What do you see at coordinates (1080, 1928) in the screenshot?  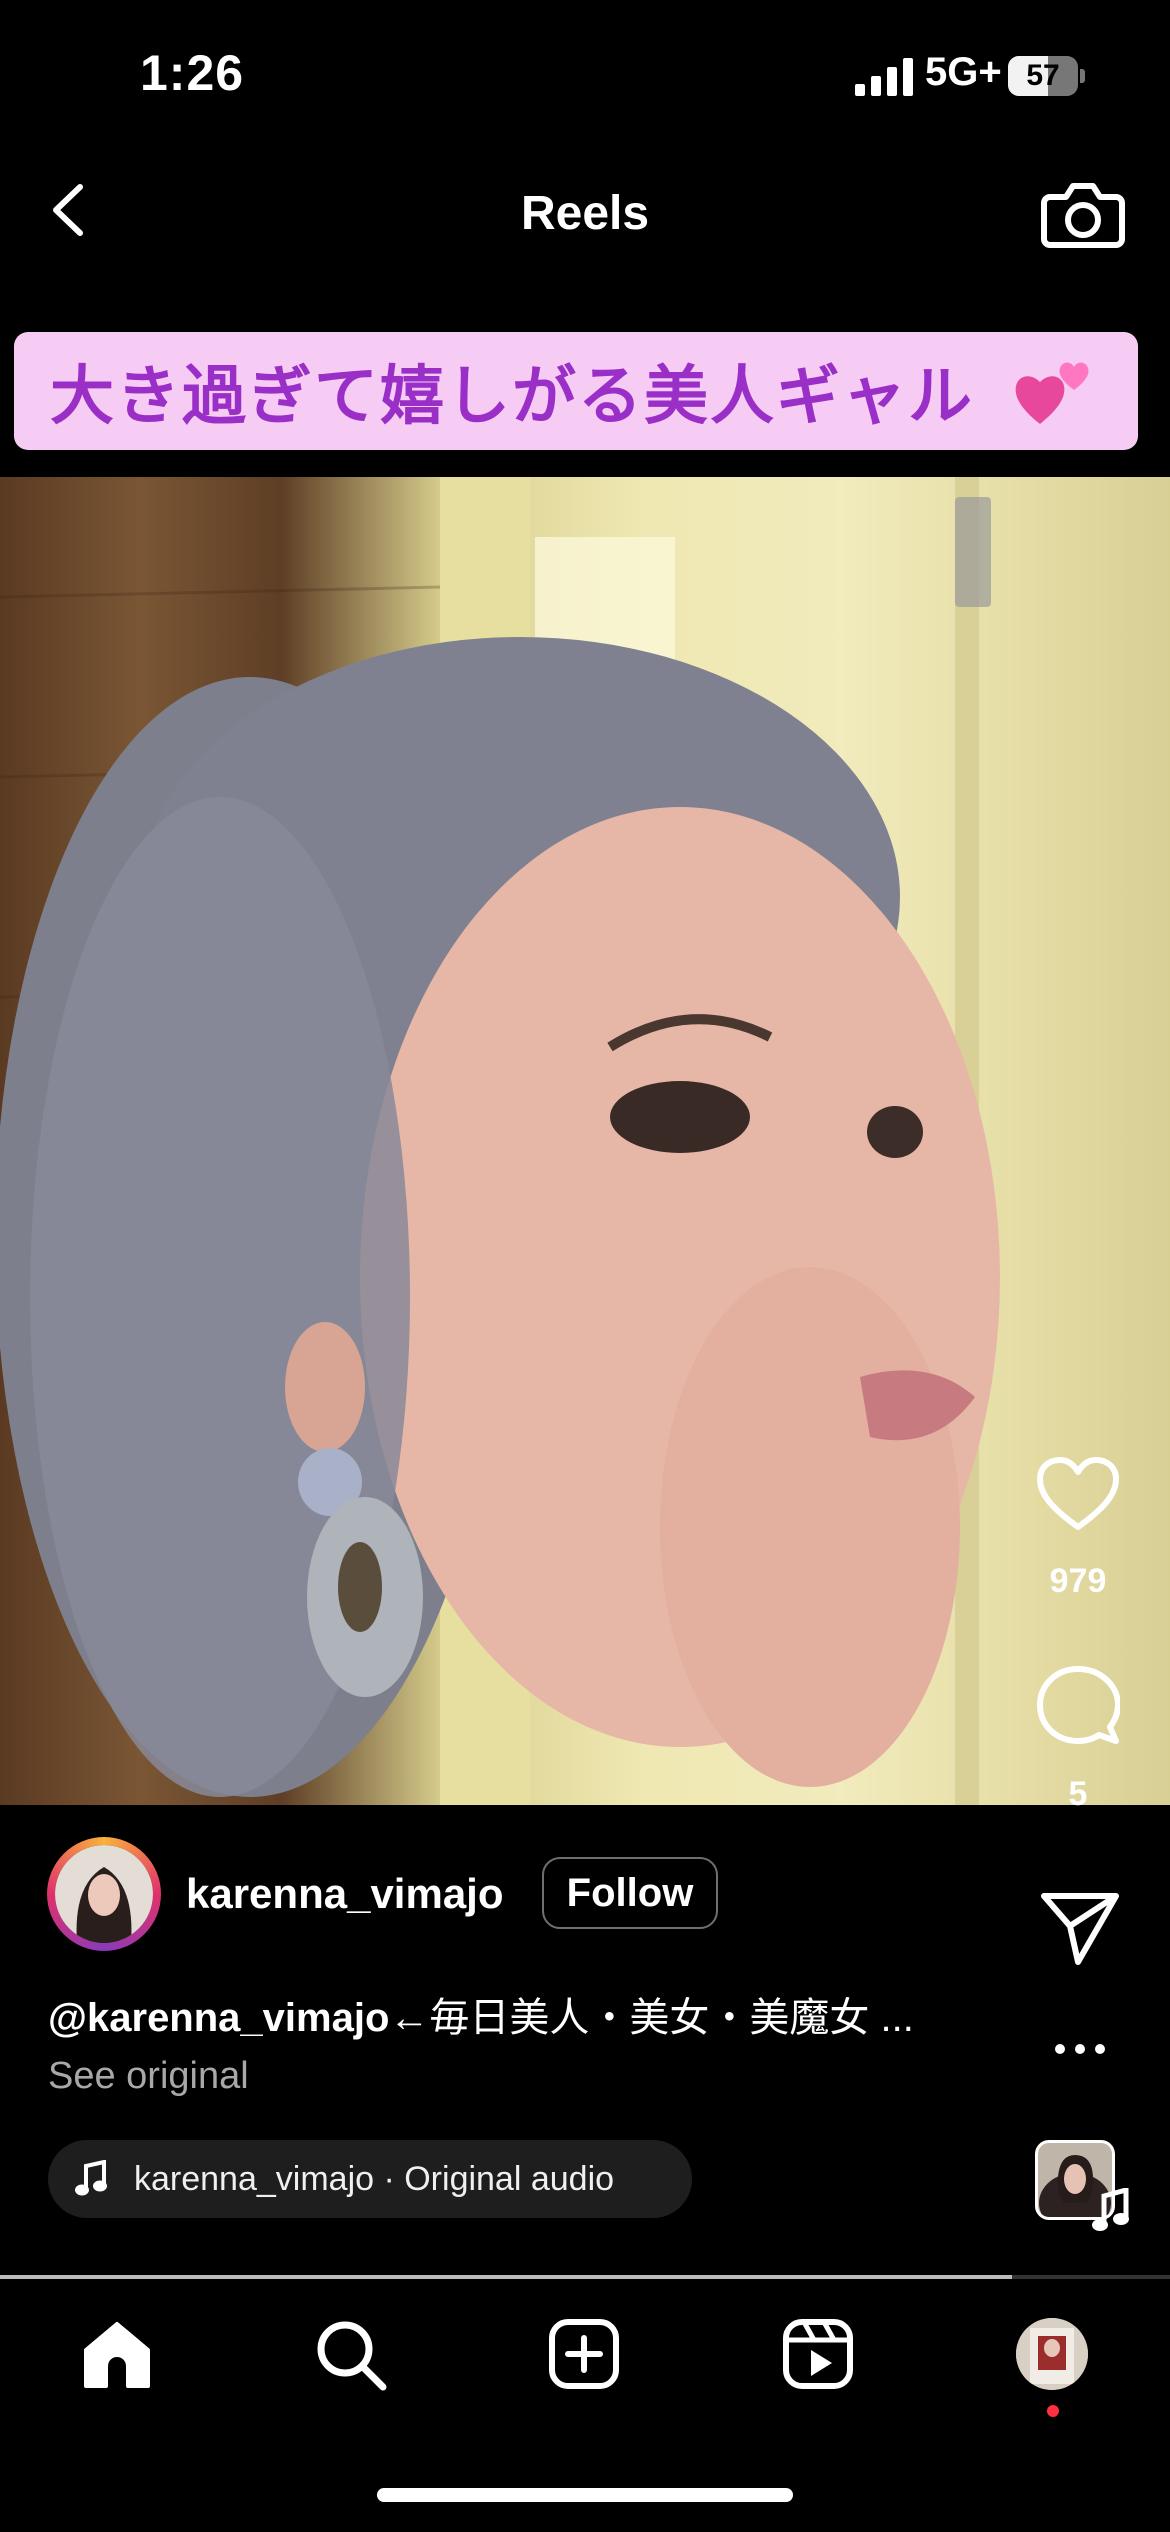 I see `share-send-icon` at bounding box center [1080, 1928].